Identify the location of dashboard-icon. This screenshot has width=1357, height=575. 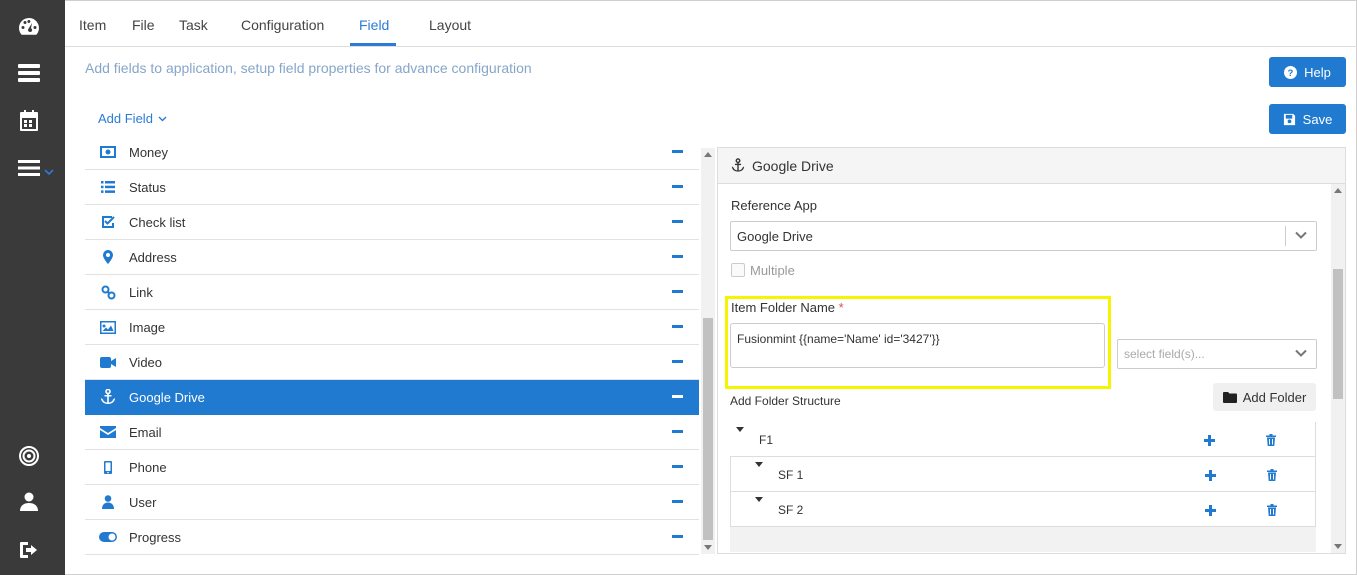
(29, 27).